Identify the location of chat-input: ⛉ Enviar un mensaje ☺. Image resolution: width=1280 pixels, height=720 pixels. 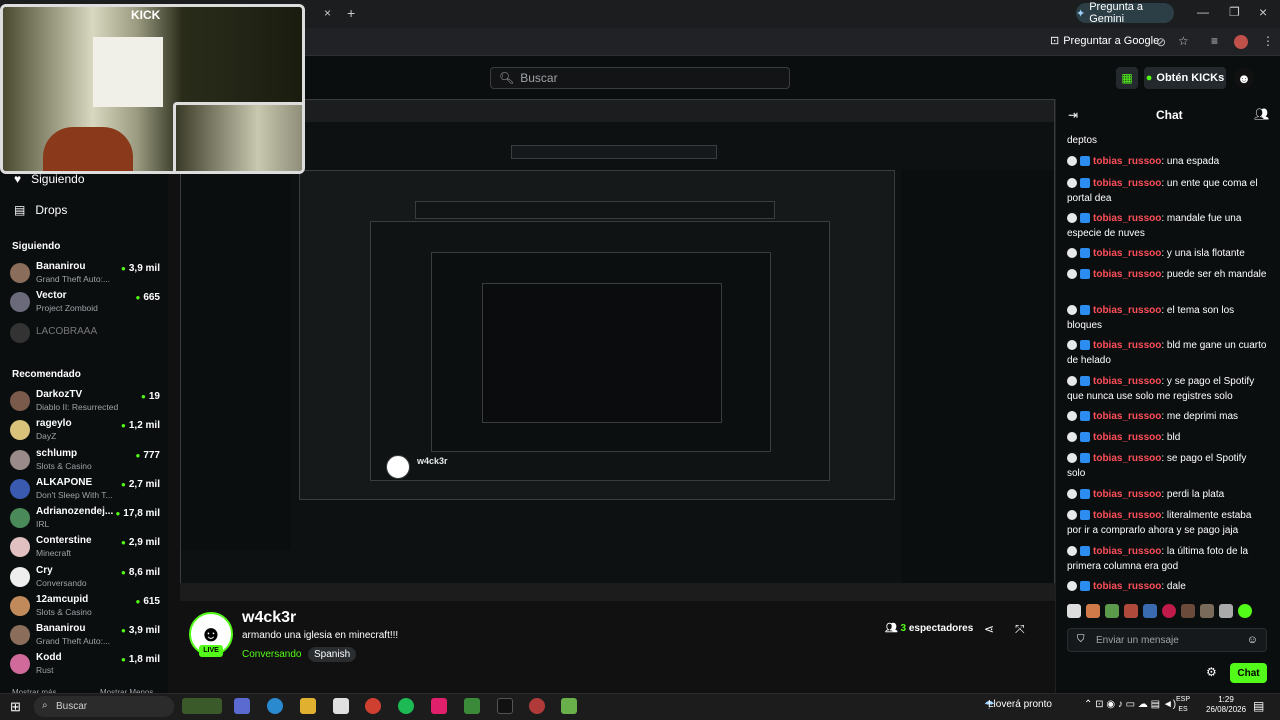
(1167, 640).